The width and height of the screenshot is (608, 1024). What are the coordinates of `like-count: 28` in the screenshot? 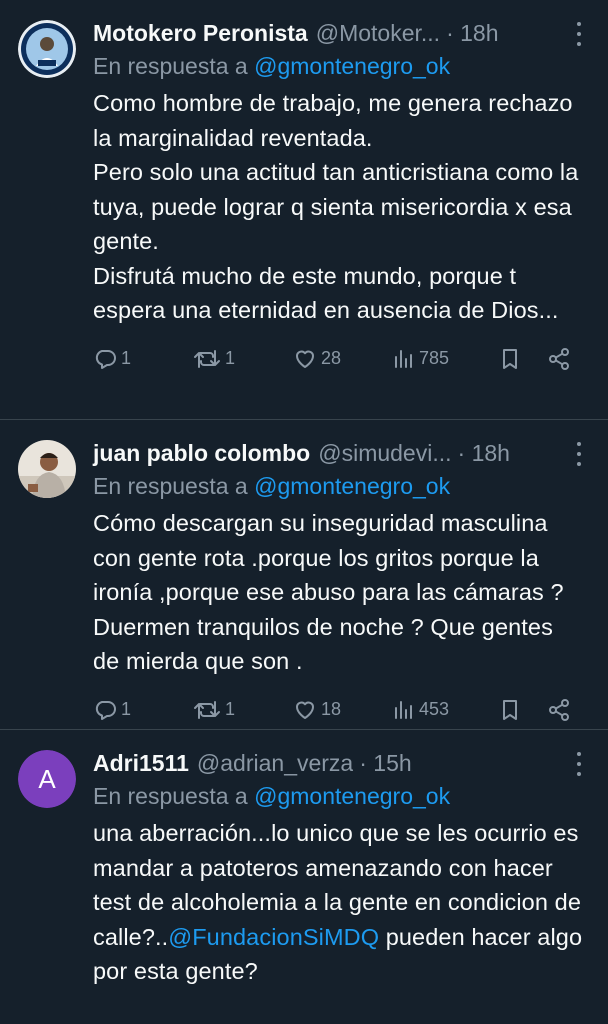 It's located at (331, 358).